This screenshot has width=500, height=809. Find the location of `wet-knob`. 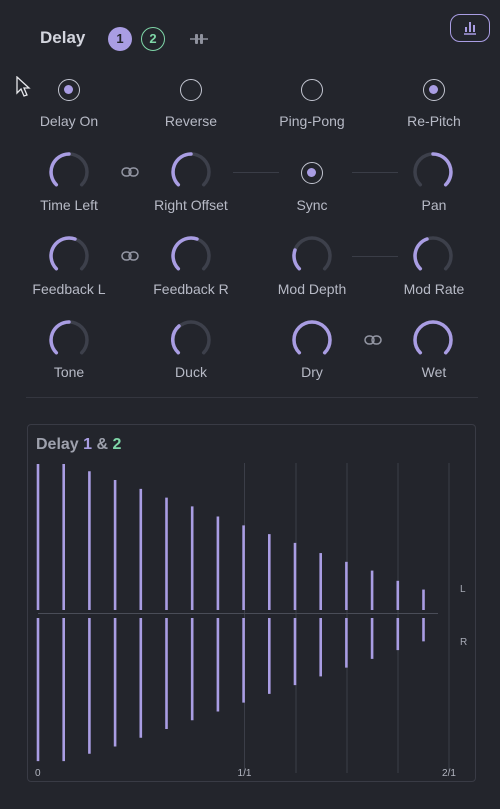

wet-knob is located at coordinates (433, 340).